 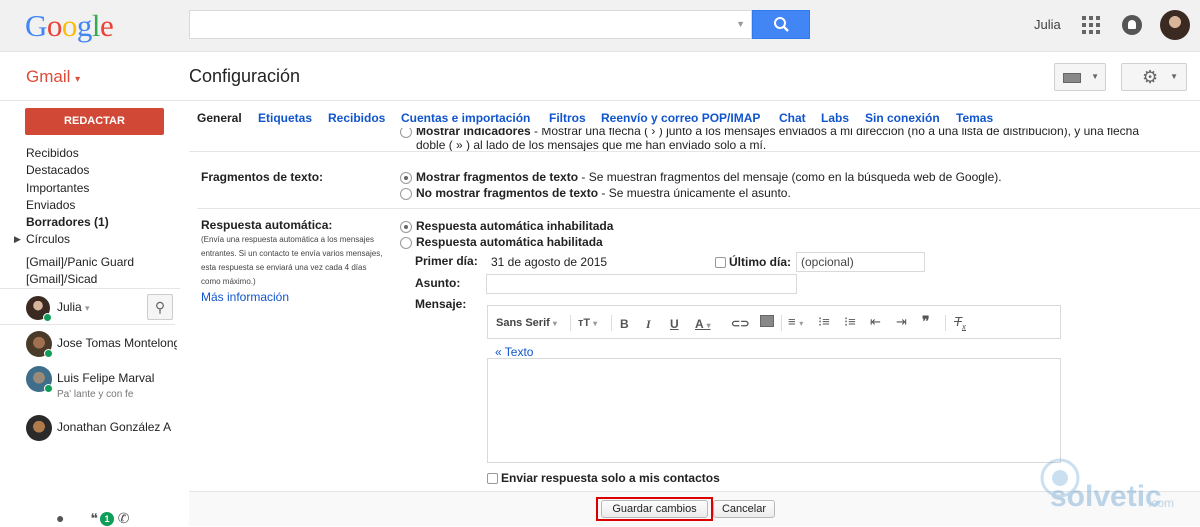 What do you see at coordinates (438, 283) in the screenshot?
I see `subject-label: Asunto:` at bounding box center [438, 283].